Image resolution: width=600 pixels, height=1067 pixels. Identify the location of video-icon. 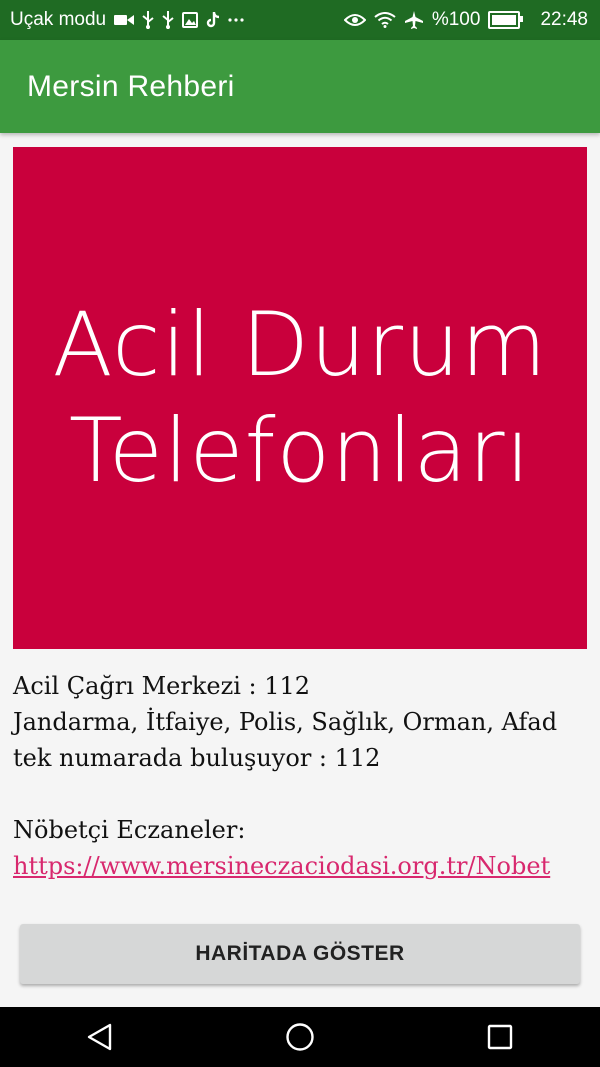
(124, 20).